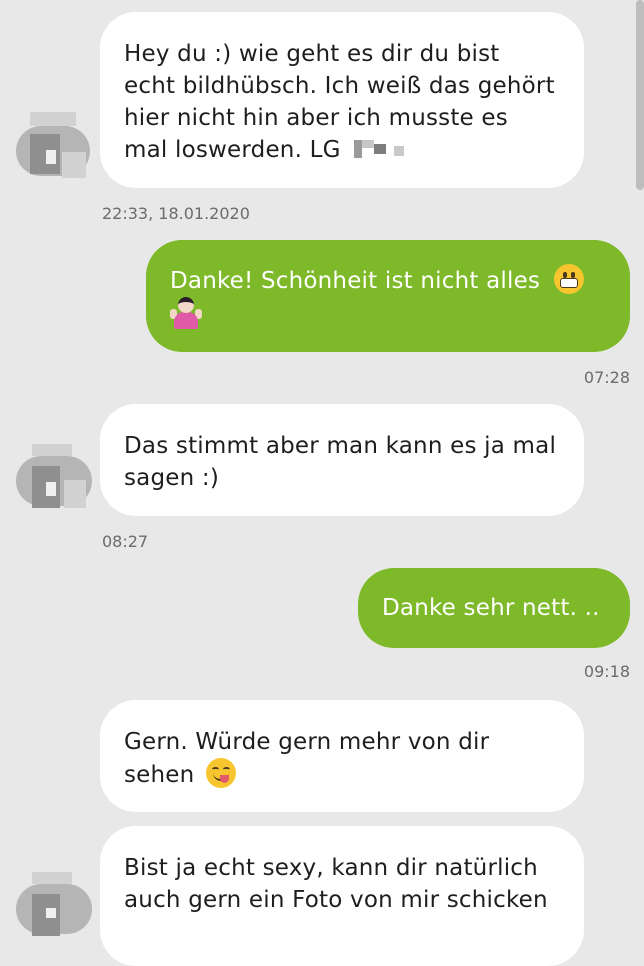 This screenshot has height=966, width=644. I want to click on message-bubble-outgoing: Danke sehr nett. .., so click(494, 608).